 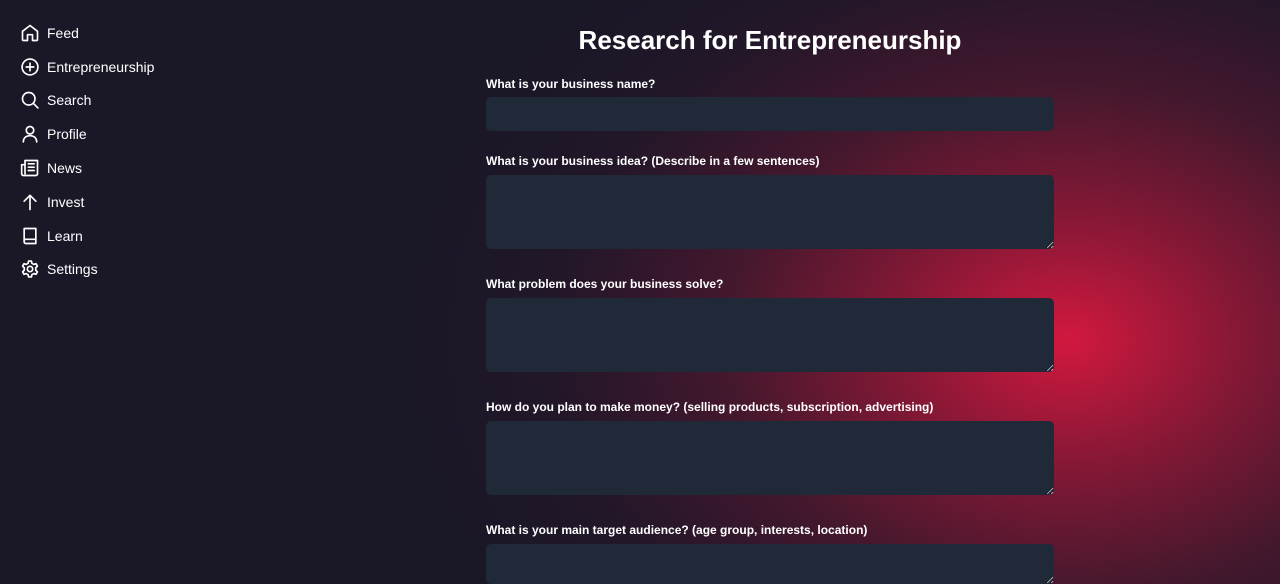 What do you see at coordinates (110, 202) in the screenshot?
I see `sidebar-item-invest: Invest` at bounding box center [110, 202].